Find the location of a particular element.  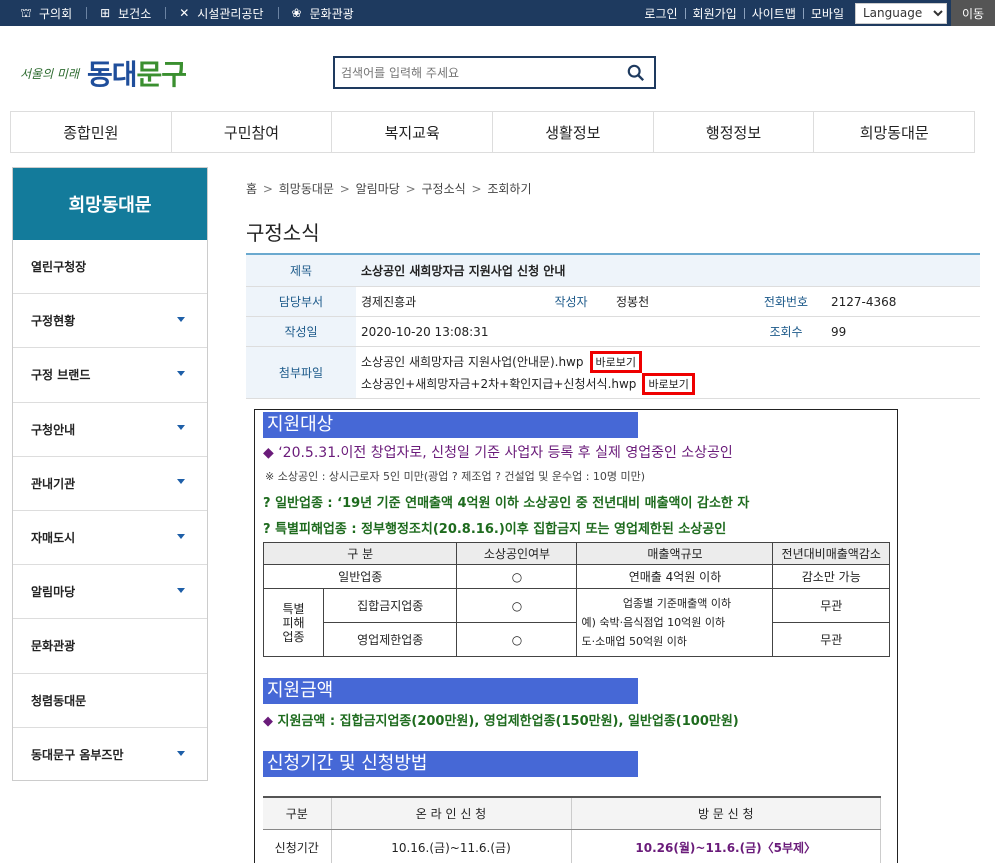

breadcrumb-current: 조회하기 is located at coordinates (509, 189).